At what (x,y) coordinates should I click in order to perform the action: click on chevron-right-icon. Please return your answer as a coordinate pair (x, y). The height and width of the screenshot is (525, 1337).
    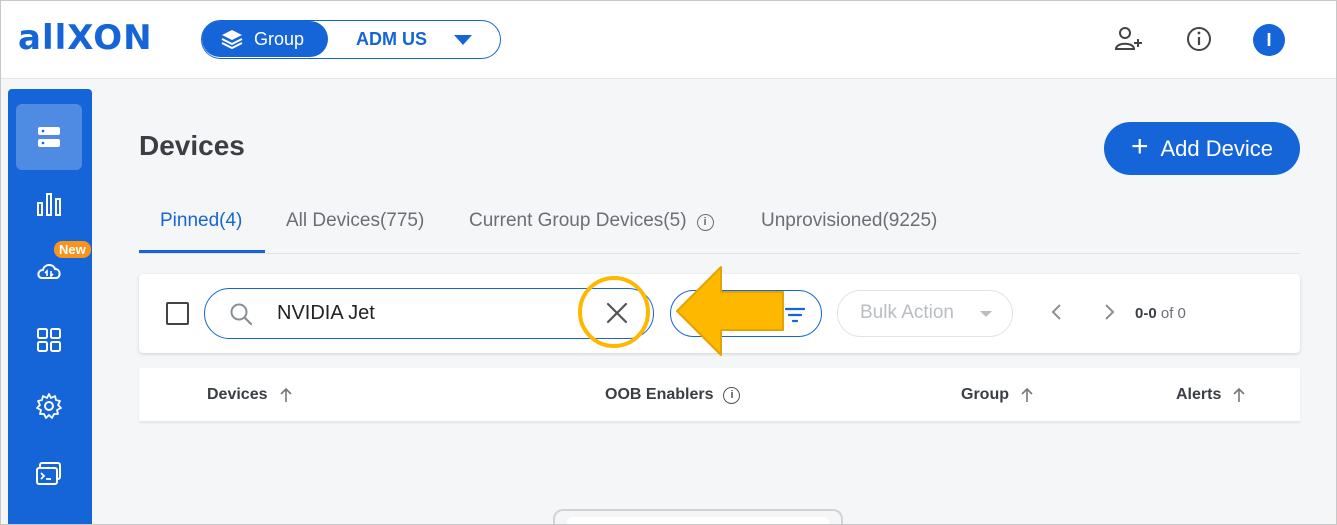
    Looking at the image, I should click on (1109, 312).